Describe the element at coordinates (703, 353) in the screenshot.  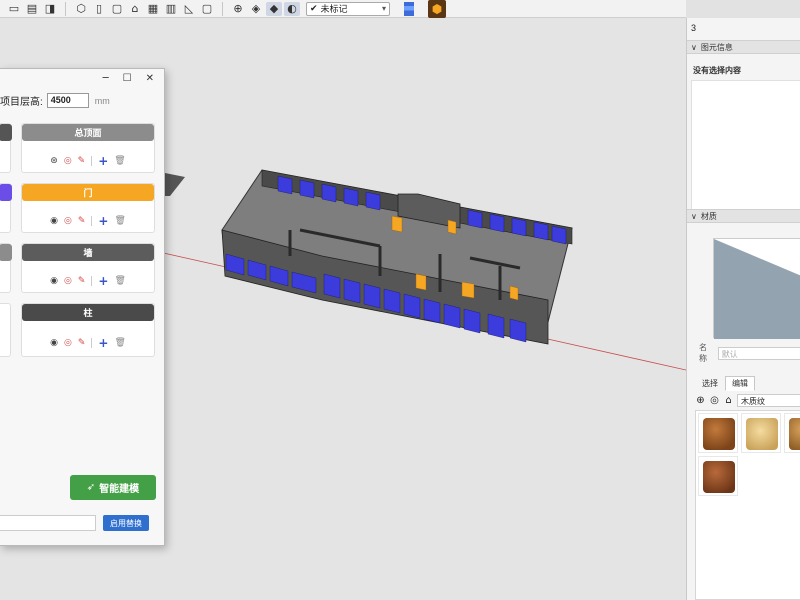
I see `material-name-label: 名称` at that location.